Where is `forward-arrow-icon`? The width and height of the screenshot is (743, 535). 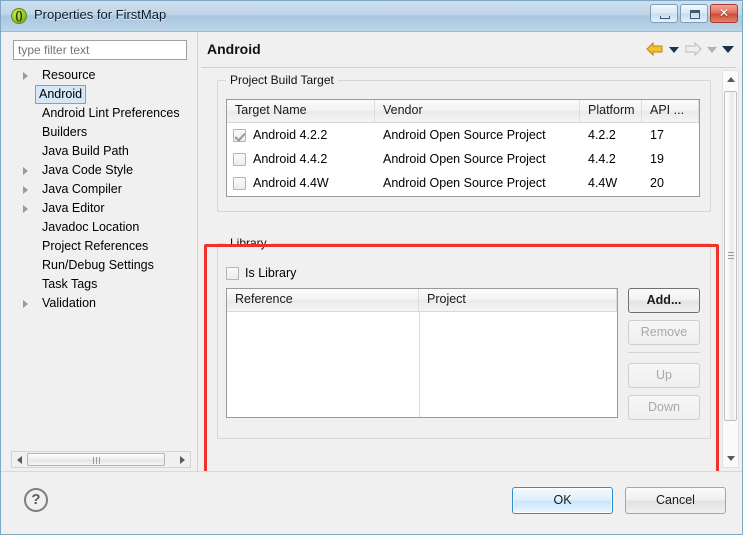 forward-arrow-icon is located at coordinates (693, 49).